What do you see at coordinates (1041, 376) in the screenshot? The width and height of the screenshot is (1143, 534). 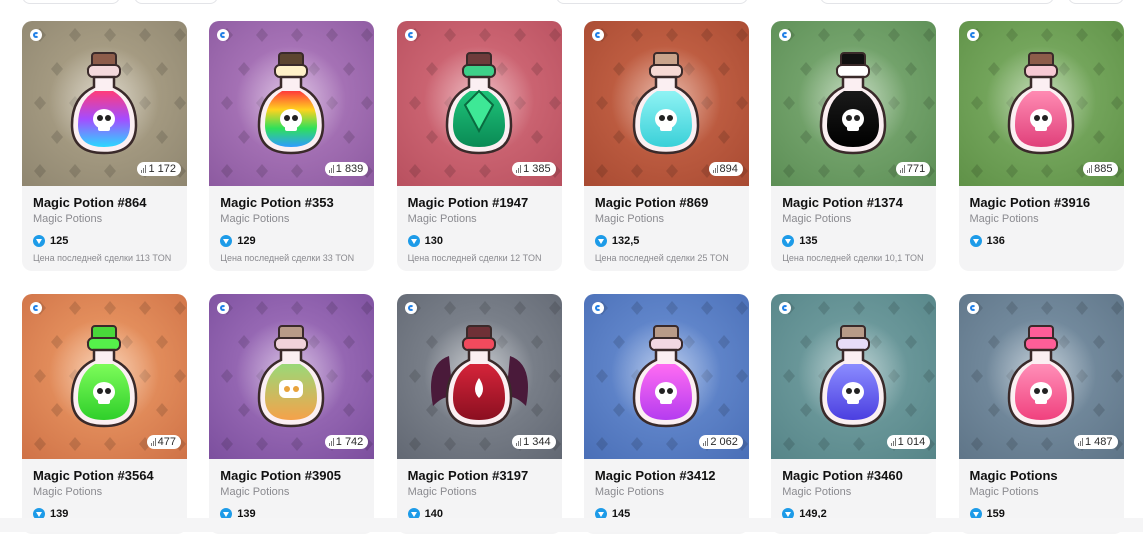 I see `nft-image: 1 487` at bounding box center [1041, 376].